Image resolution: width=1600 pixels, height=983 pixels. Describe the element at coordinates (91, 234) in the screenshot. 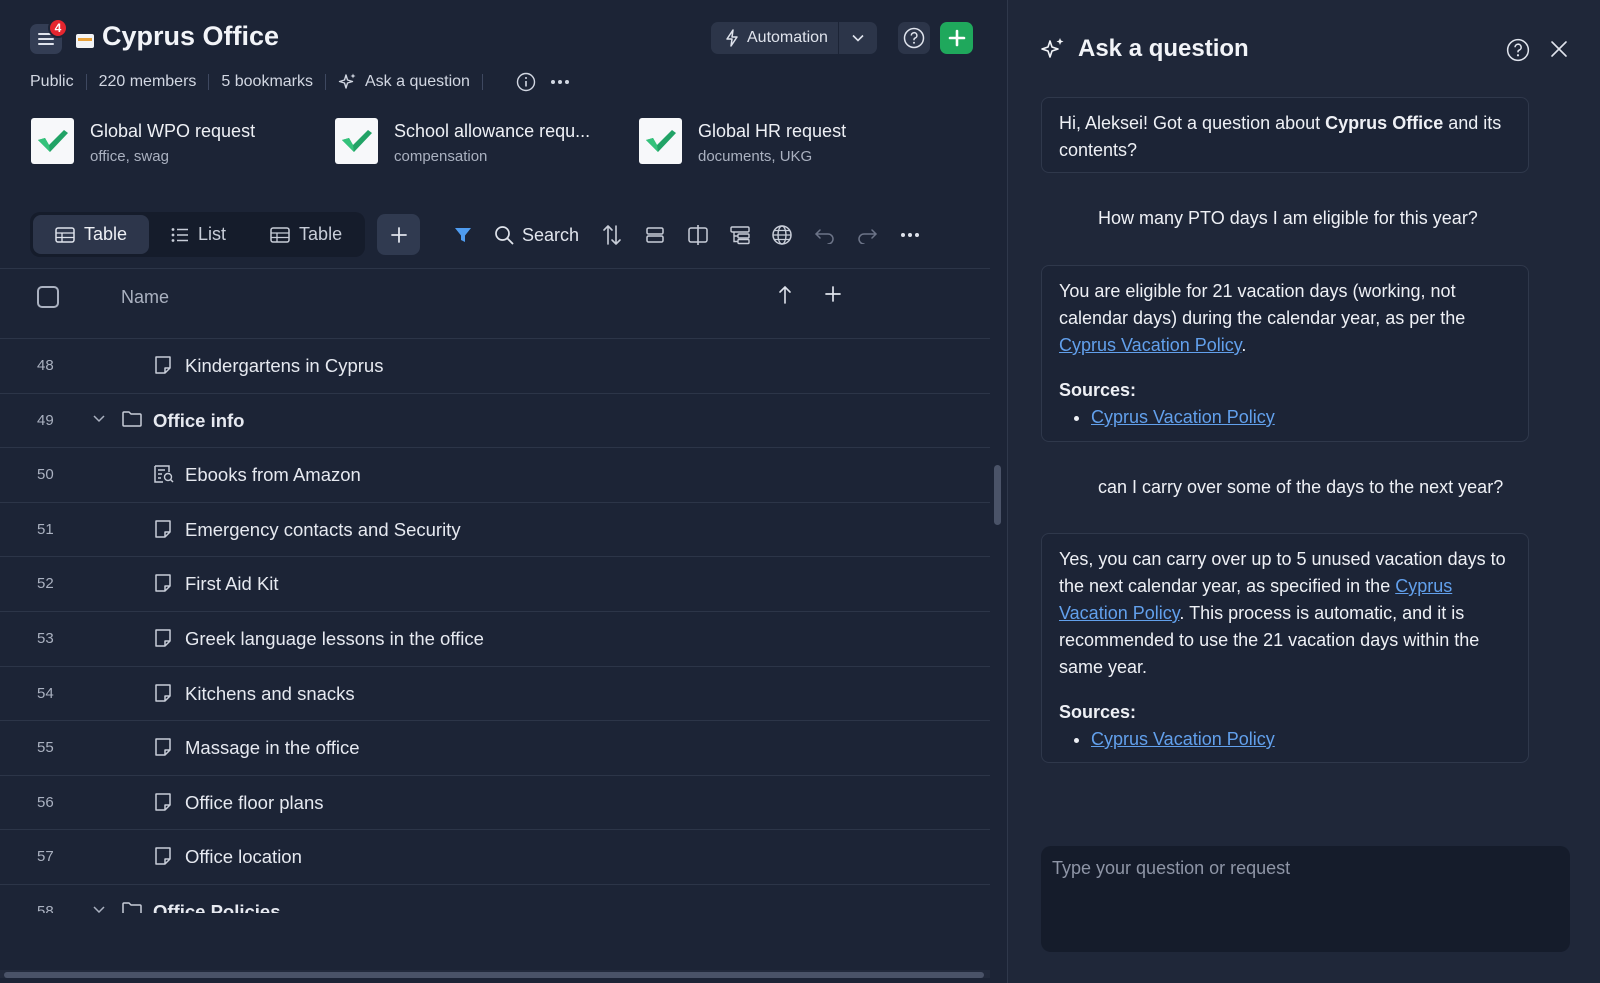

I see `tab-table: Table` at that location.